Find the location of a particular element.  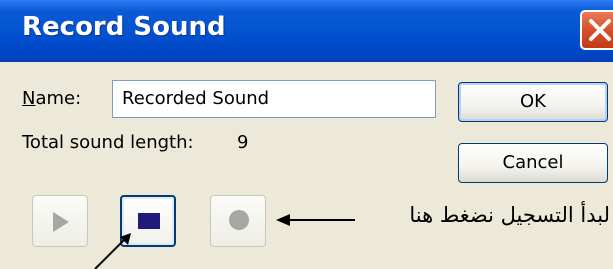

annotation-arrows is located at coordinates (224, 241).